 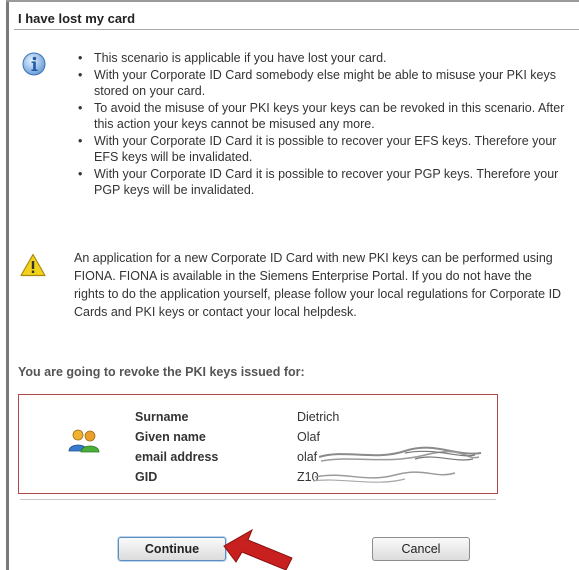 I want to click on box-divider, so click(x=258, y=499).